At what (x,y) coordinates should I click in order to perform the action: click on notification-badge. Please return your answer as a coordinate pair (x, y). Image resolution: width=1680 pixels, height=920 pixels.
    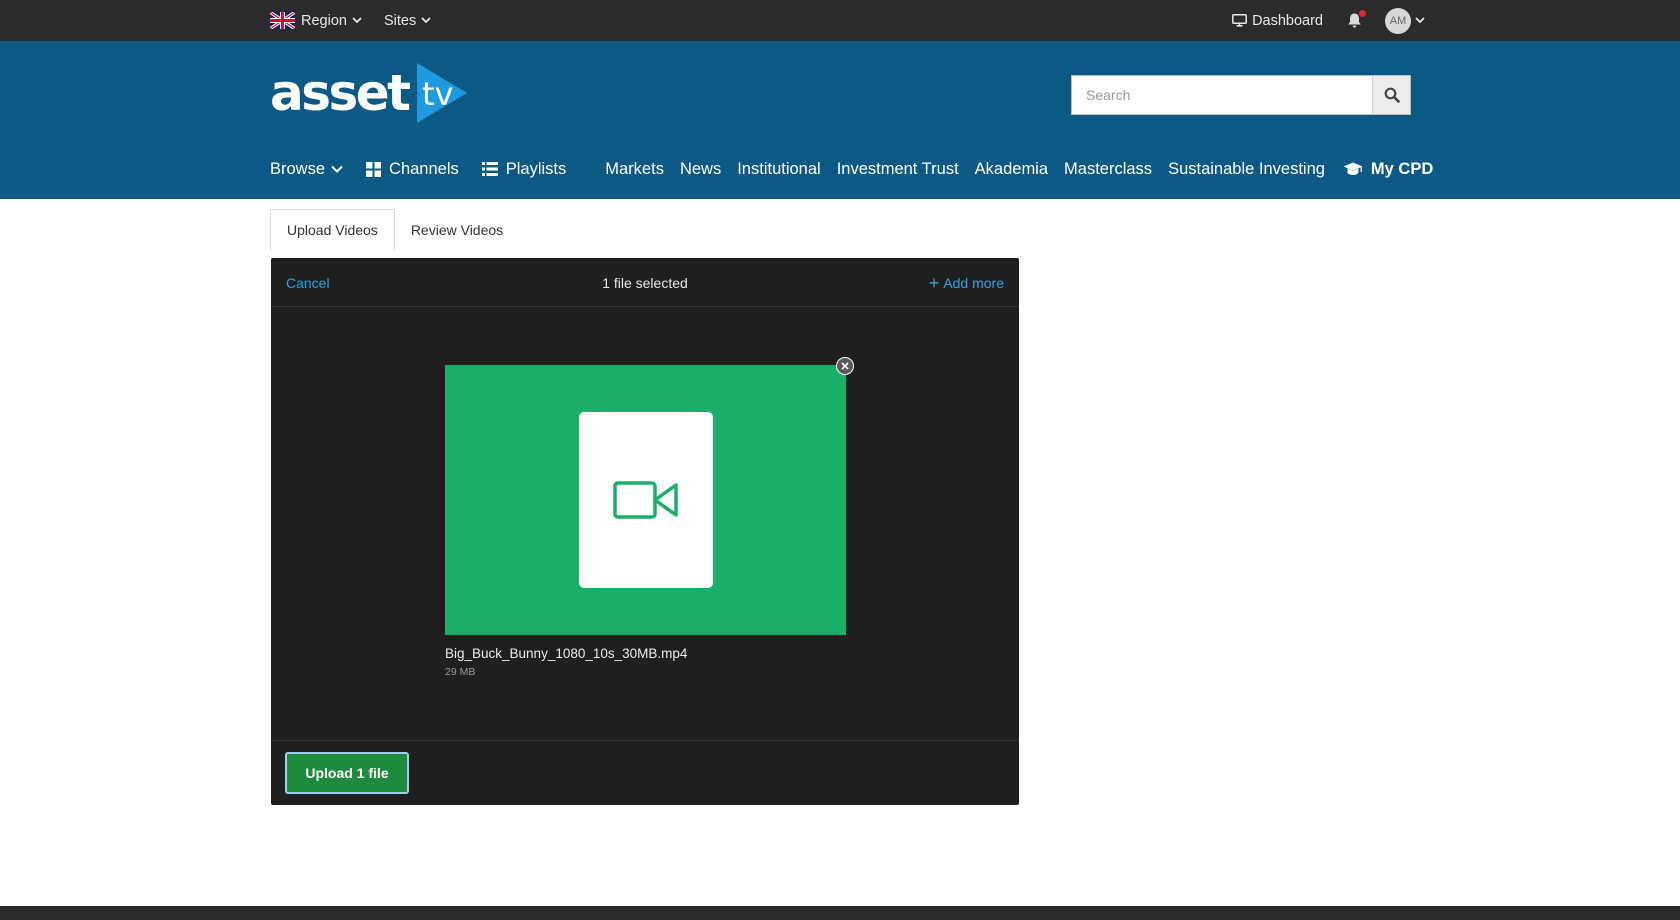
    Looking at the image, I should click on (1362, 13).